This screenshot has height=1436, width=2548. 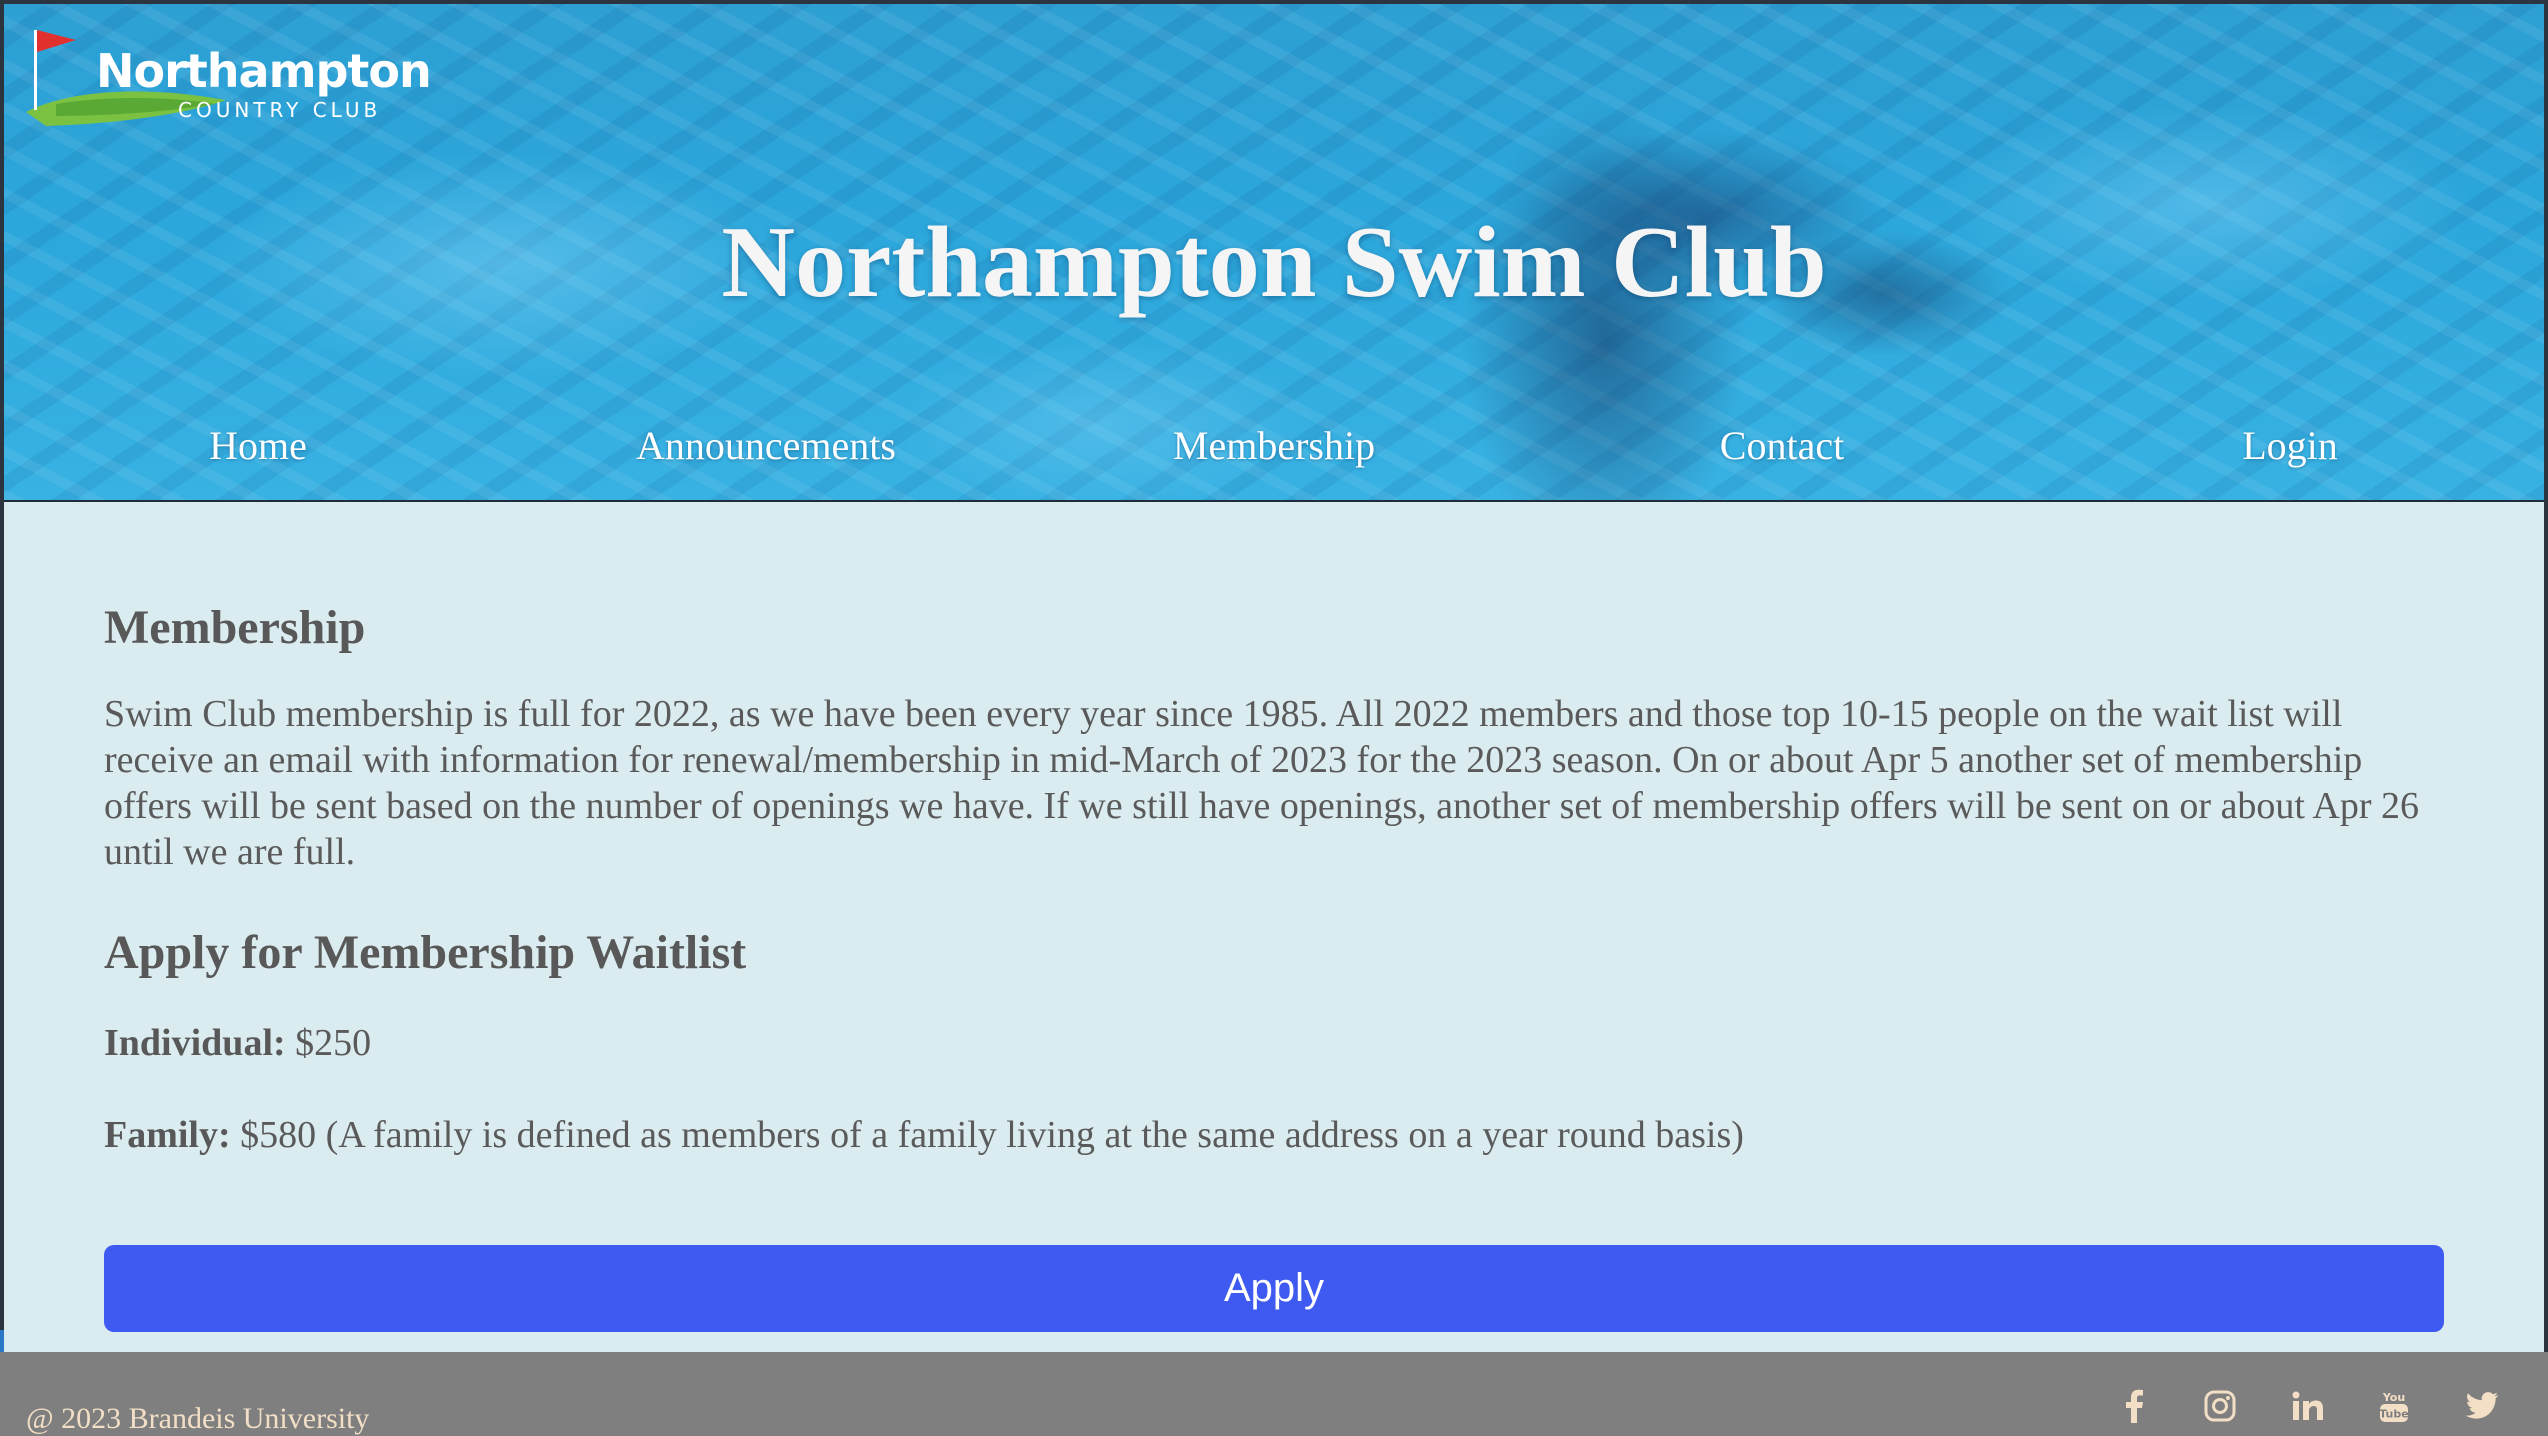 What do you see at coordinates (1274, 445) in the screenshot?
I see `nav-membership: Membership` at bounding box center [1274, 445].